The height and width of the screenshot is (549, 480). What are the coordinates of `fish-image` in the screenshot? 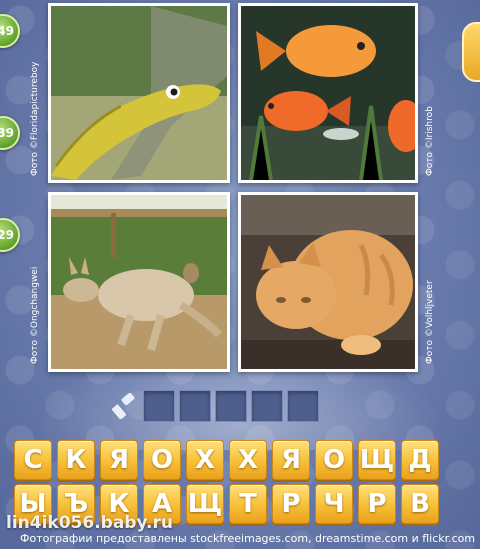 It's located at (328, 93).